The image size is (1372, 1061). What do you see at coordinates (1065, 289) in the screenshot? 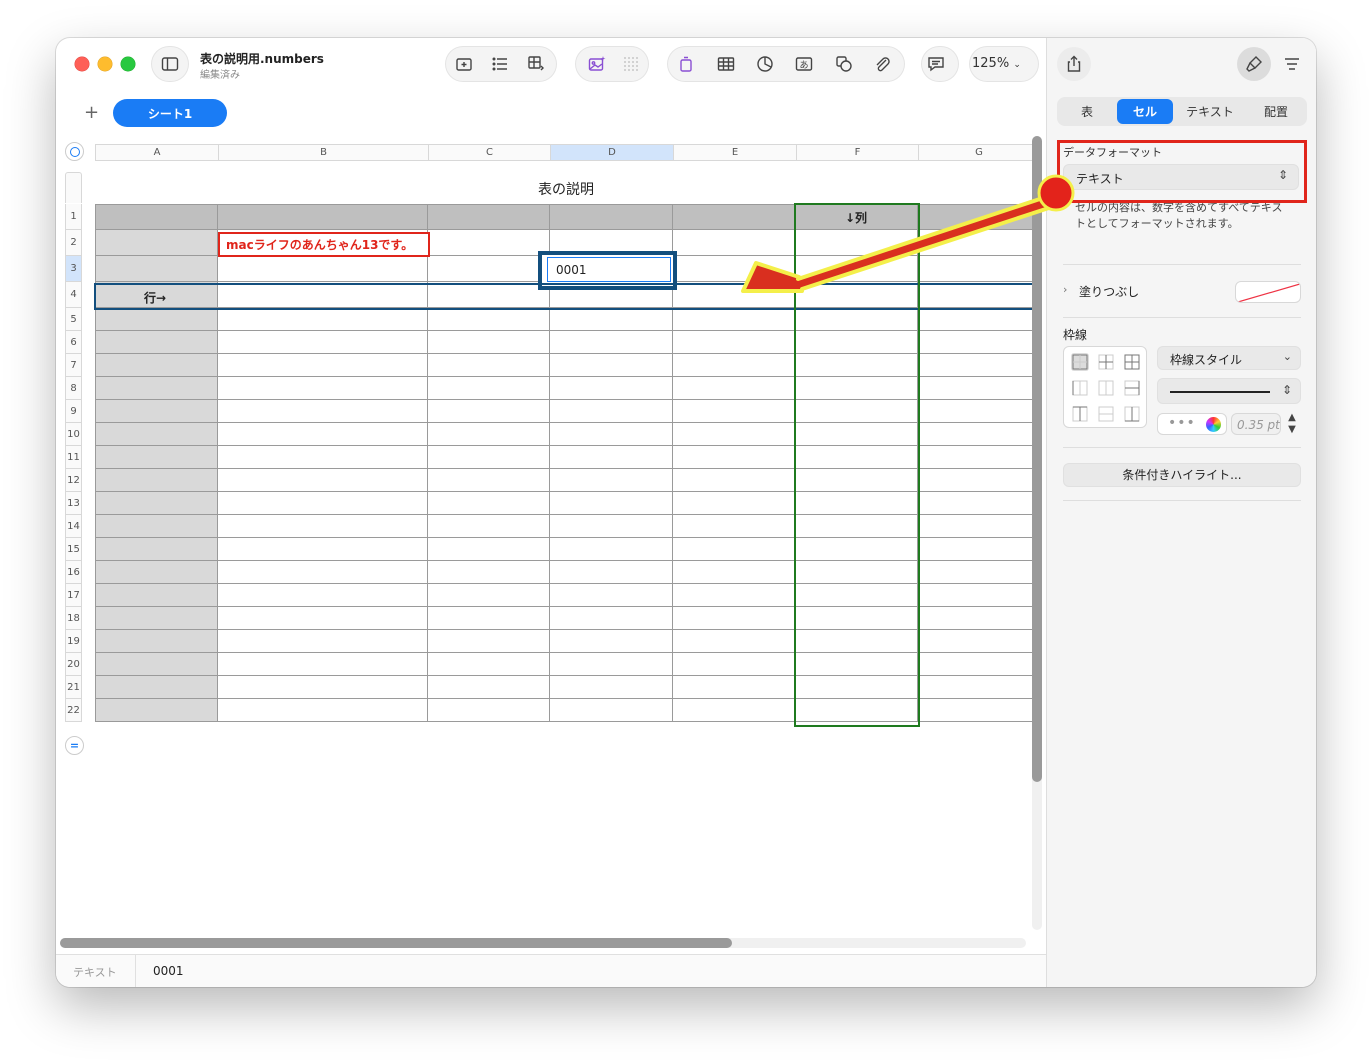
I see `fill-disclosure-icon: ›` at bounding box center [1065, 289].